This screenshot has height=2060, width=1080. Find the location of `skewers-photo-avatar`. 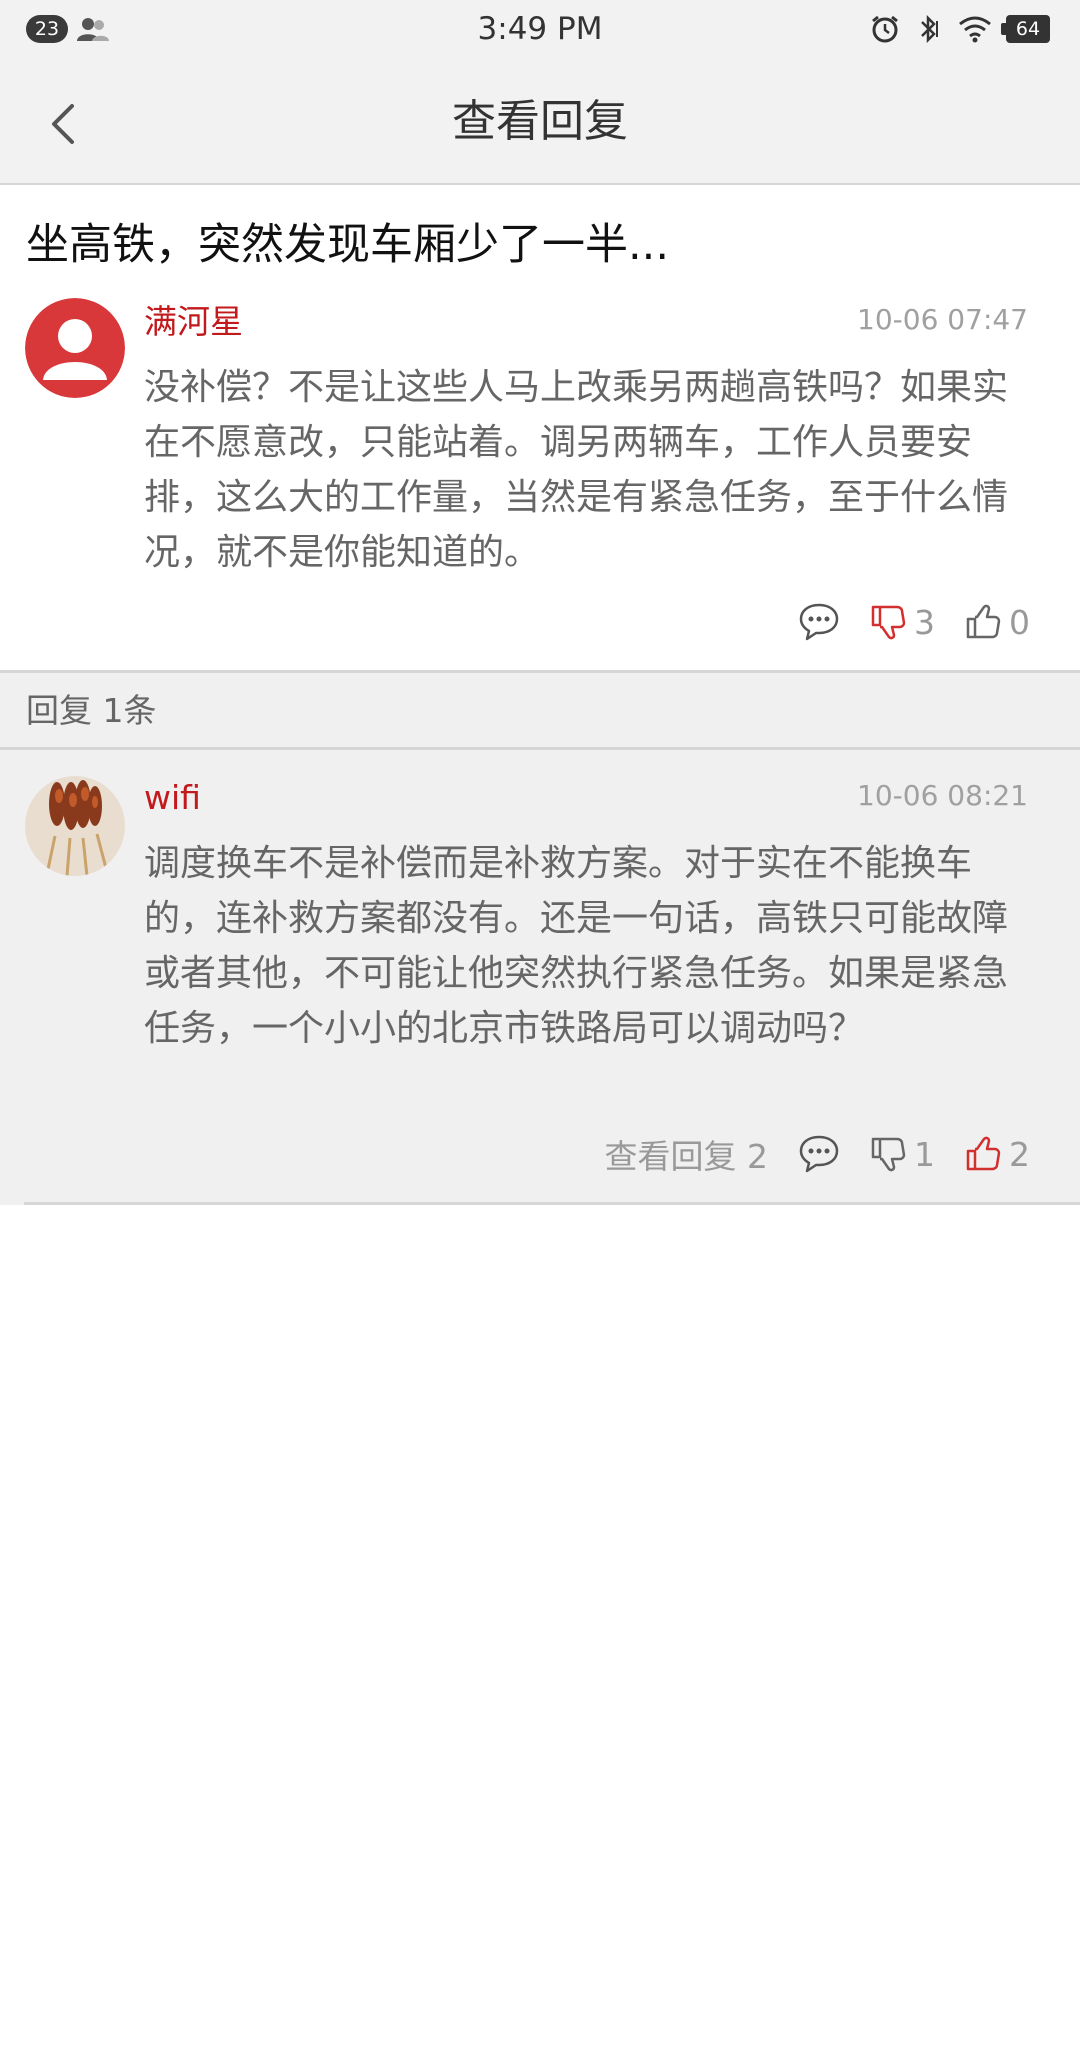

skewers-photo-avatar is located at coordinates (75, 826).